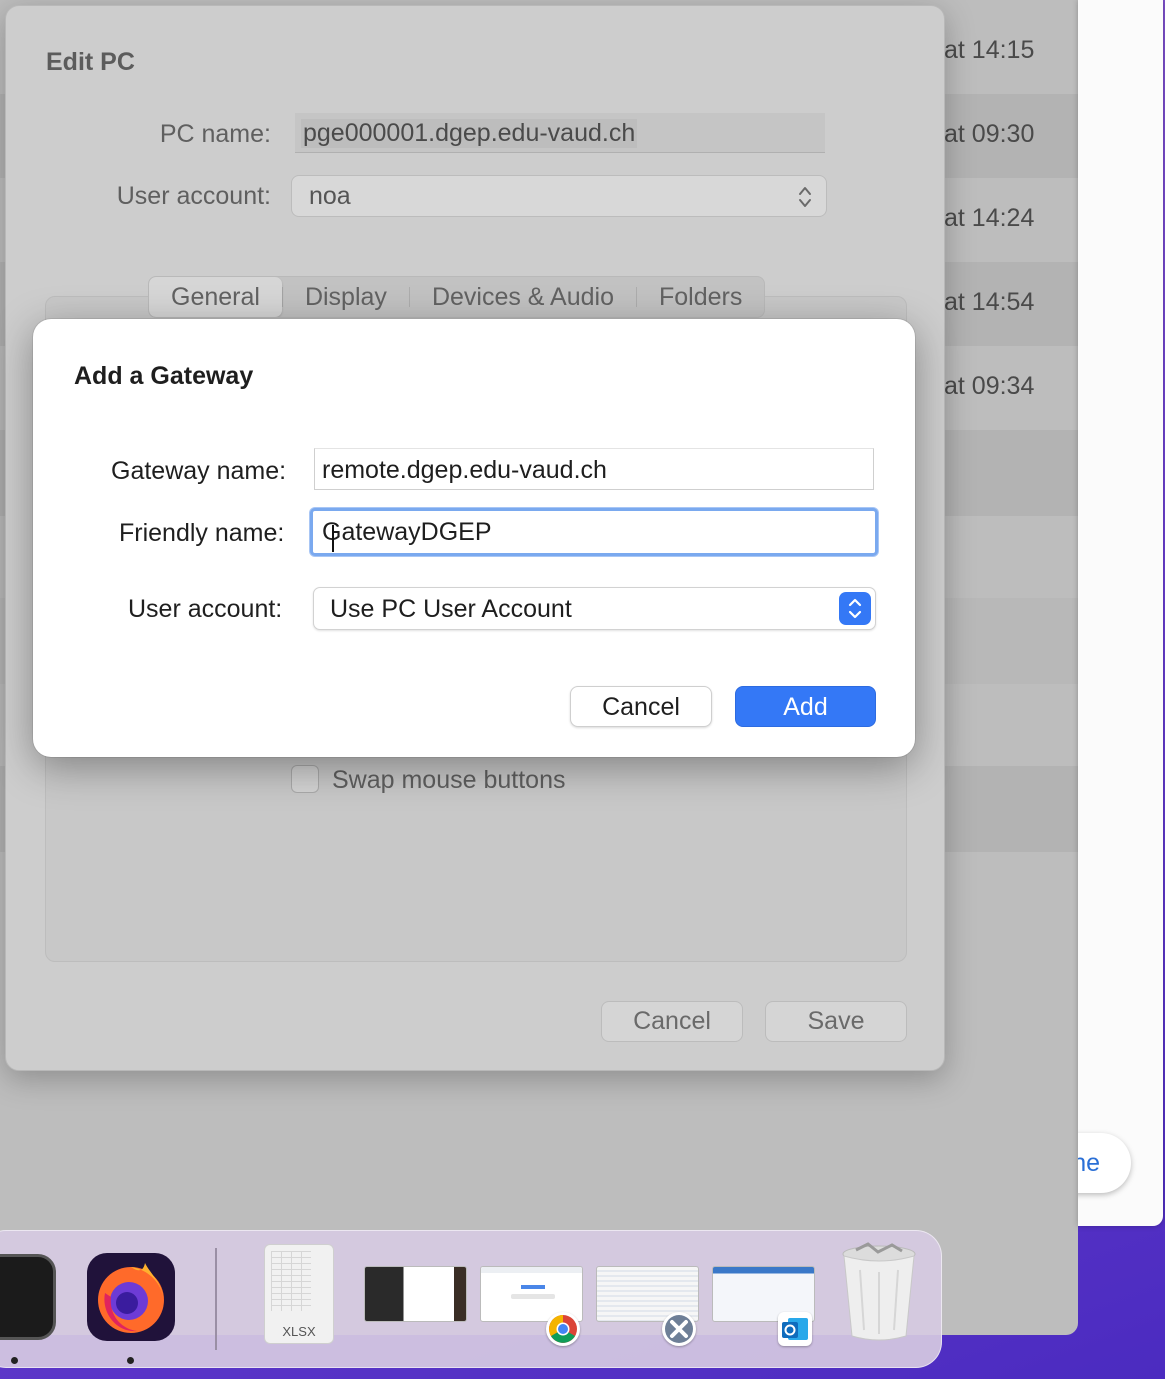 The width and height of the screenshot is (1165, 1379). I want to click on right-panel-clip: ne, so click(1121, 689).